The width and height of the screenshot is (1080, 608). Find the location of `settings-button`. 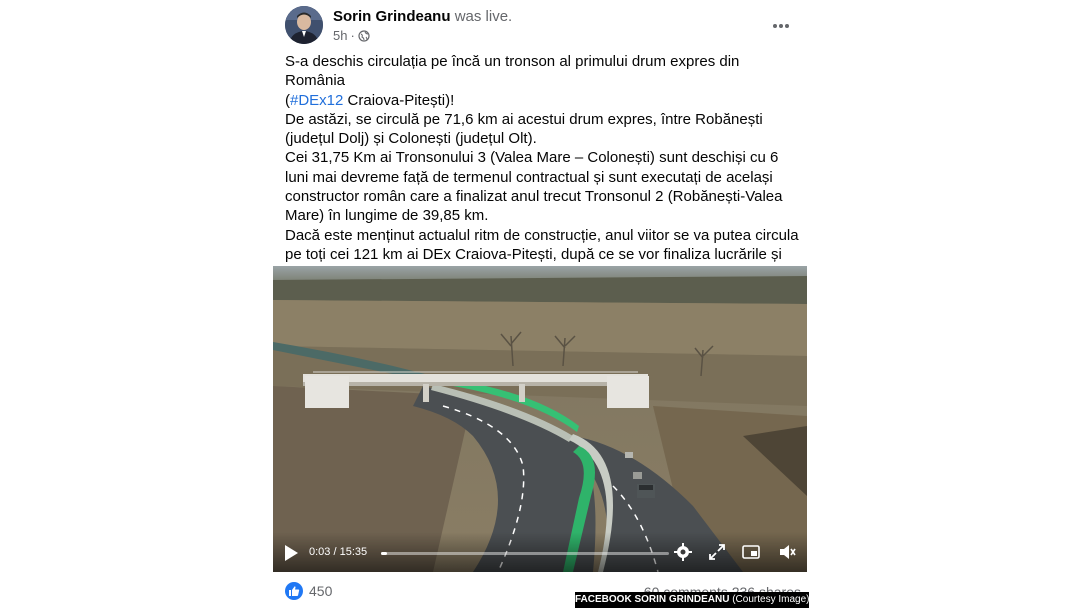

settings-button is located at coordinates (683, 552).